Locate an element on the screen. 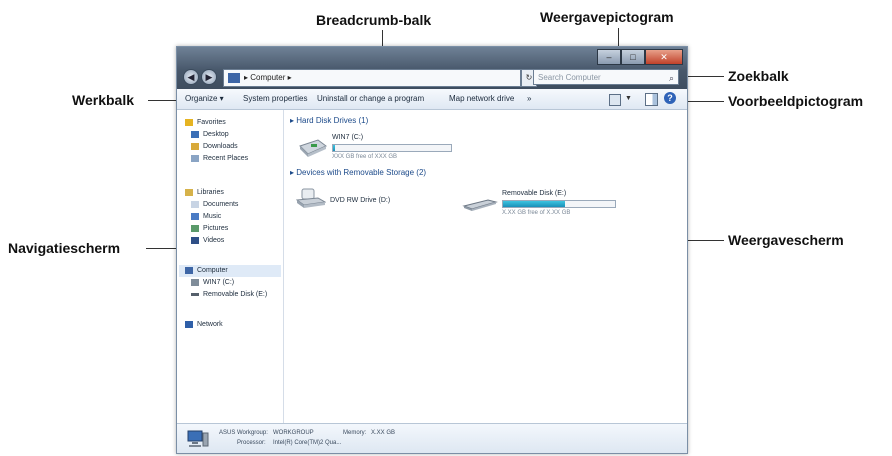 The width and height of the screenshot is (892, 456). nav-item-music: Music is located at coordinates (206, 217).